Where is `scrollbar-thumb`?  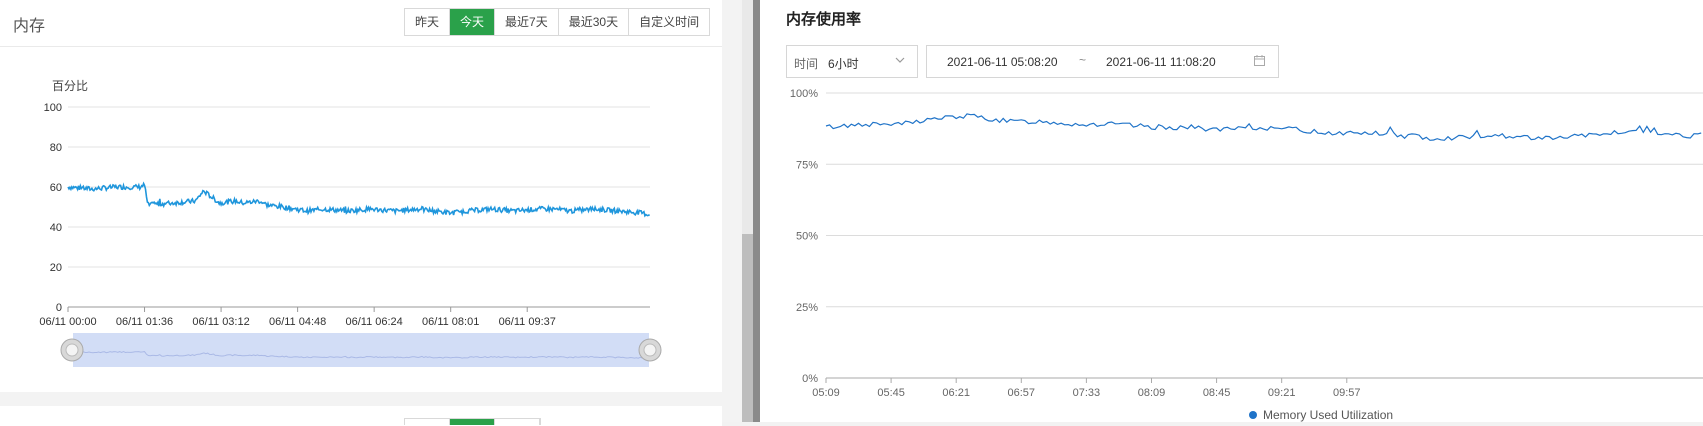
scrollbar-thumb is located at coordinates (747, 328).